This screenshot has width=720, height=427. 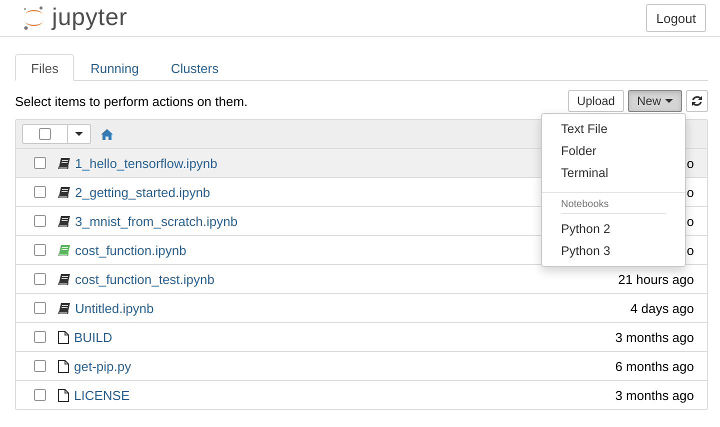 What do you see at coordinates (102, 395) in the screenshot?
I see `file-link: LICENSE` at bounding box center [102, 395].